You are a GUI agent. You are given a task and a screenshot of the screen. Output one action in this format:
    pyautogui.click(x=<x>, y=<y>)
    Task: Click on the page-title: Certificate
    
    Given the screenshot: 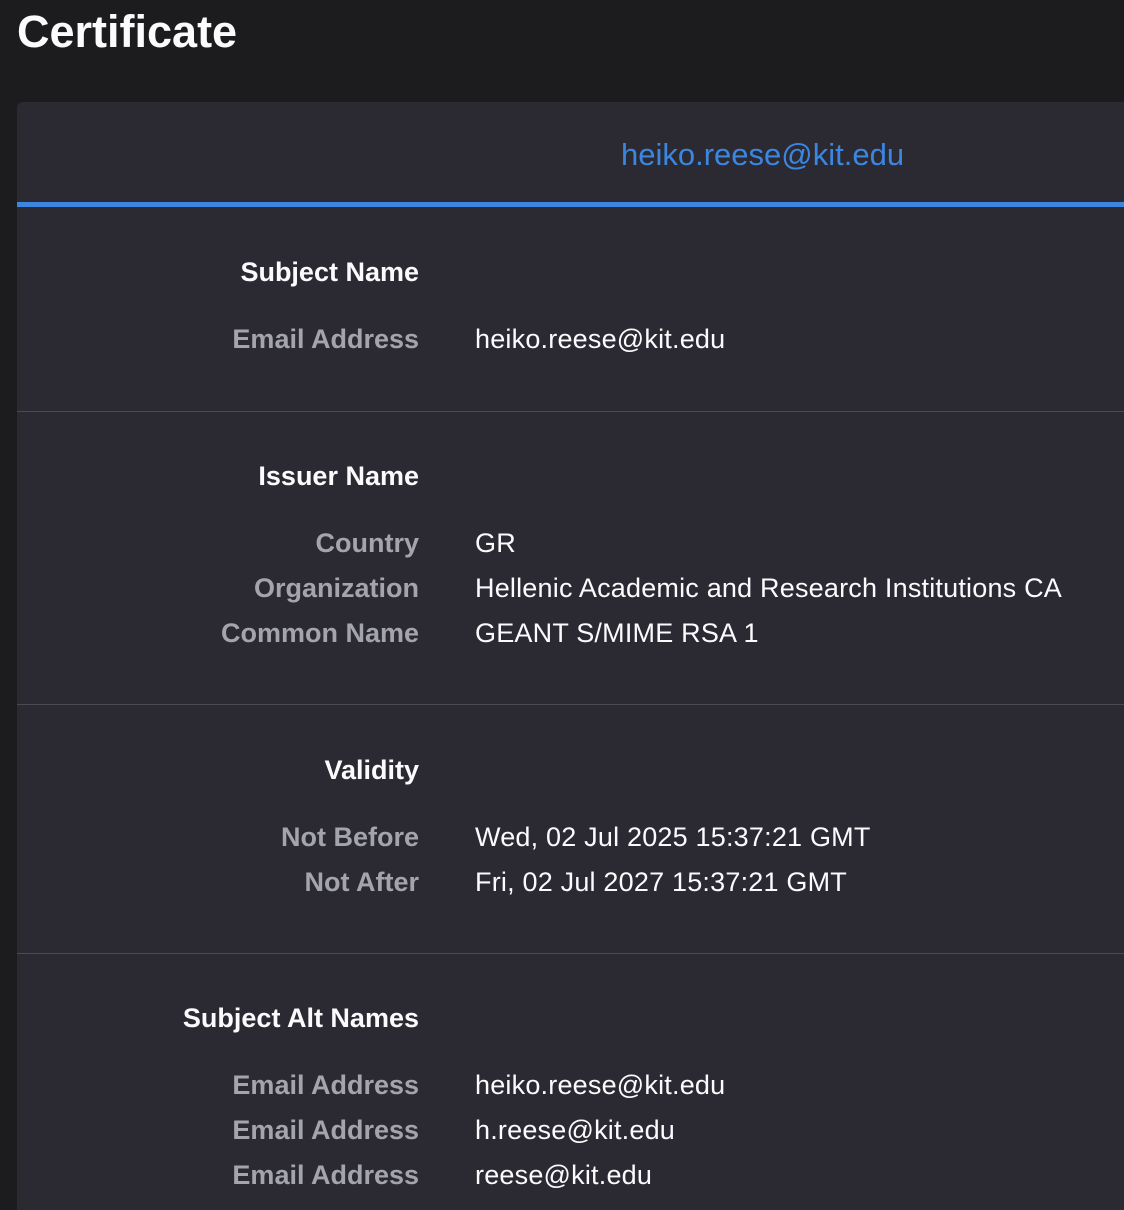 What is the action you would take?
    pyautogui.click(x=127, y=31)
    